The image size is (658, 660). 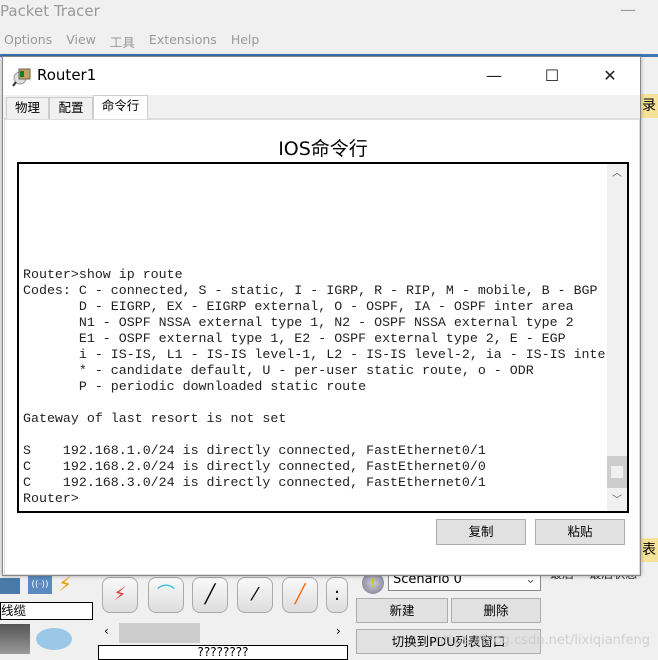 I want to click on panel-heading: IOS命令行, so click(x=323, y=149).